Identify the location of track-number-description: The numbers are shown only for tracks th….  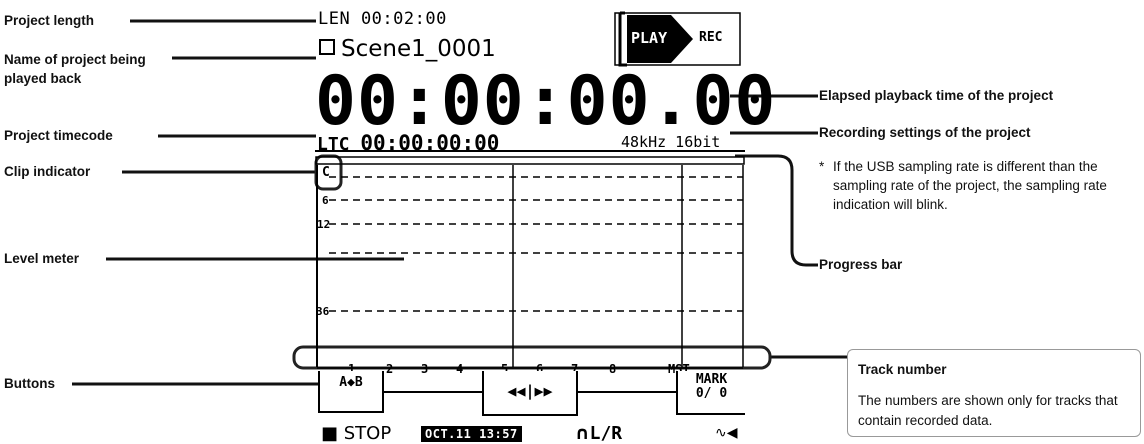
(988, 410).